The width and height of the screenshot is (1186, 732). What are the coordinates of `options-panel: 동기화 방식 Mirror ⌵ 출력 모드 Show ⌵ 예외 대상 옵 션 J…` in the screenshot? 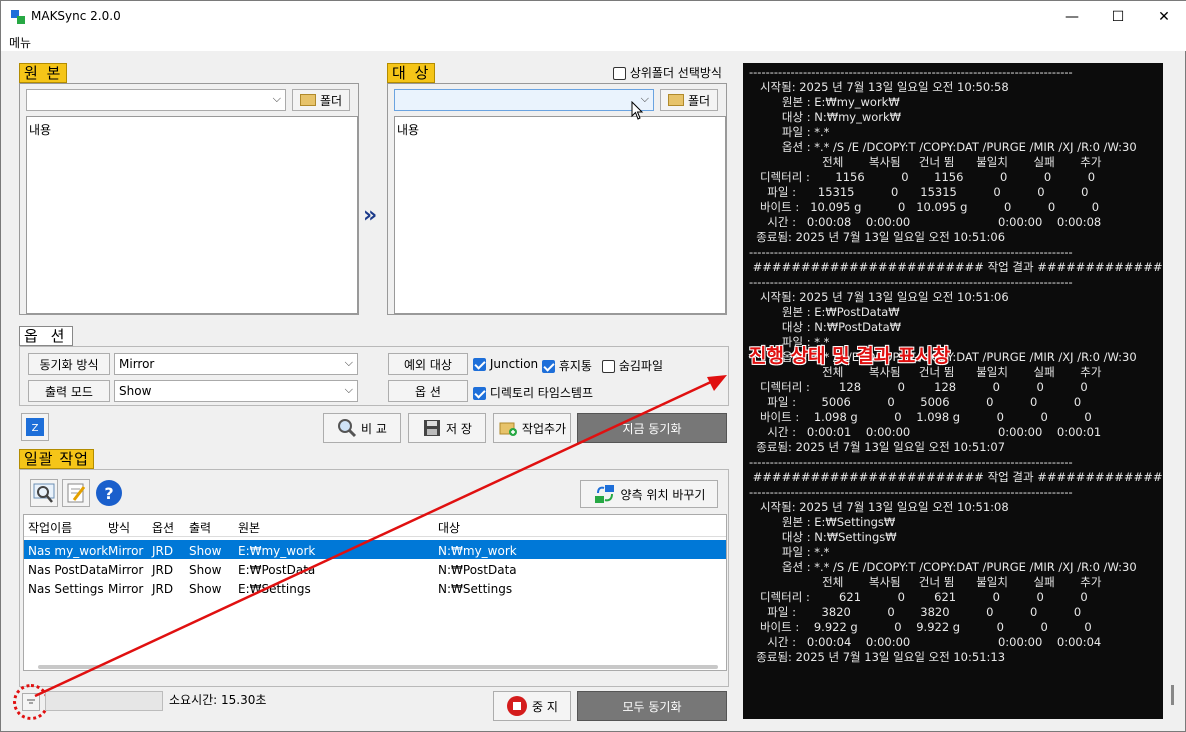 It's located at (374, 376).